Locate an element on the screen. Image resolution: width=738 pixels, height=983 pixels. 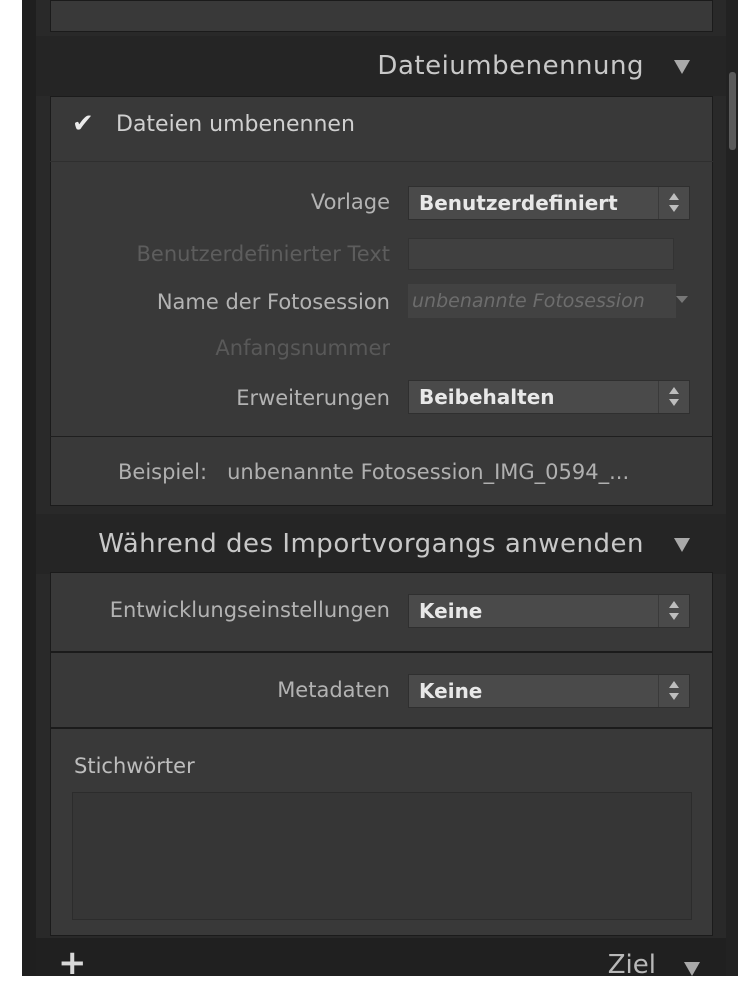
previous-section-box is located at coordinates (381, 16).